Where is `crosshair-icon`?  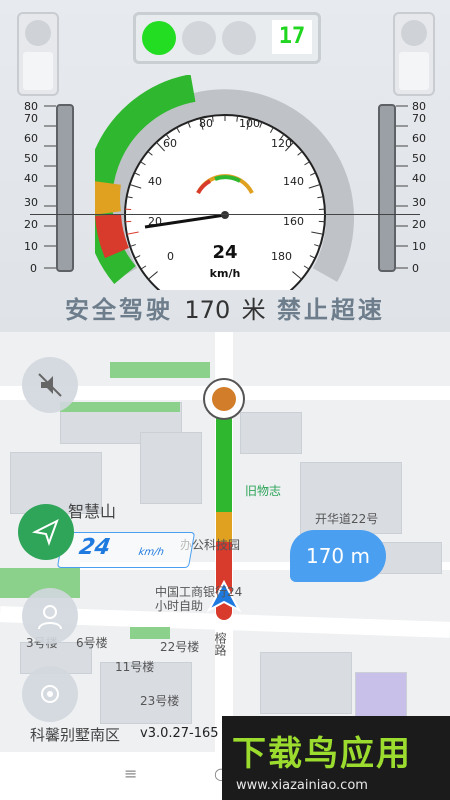
crosshair-icon is located at coordinates (50, 694).